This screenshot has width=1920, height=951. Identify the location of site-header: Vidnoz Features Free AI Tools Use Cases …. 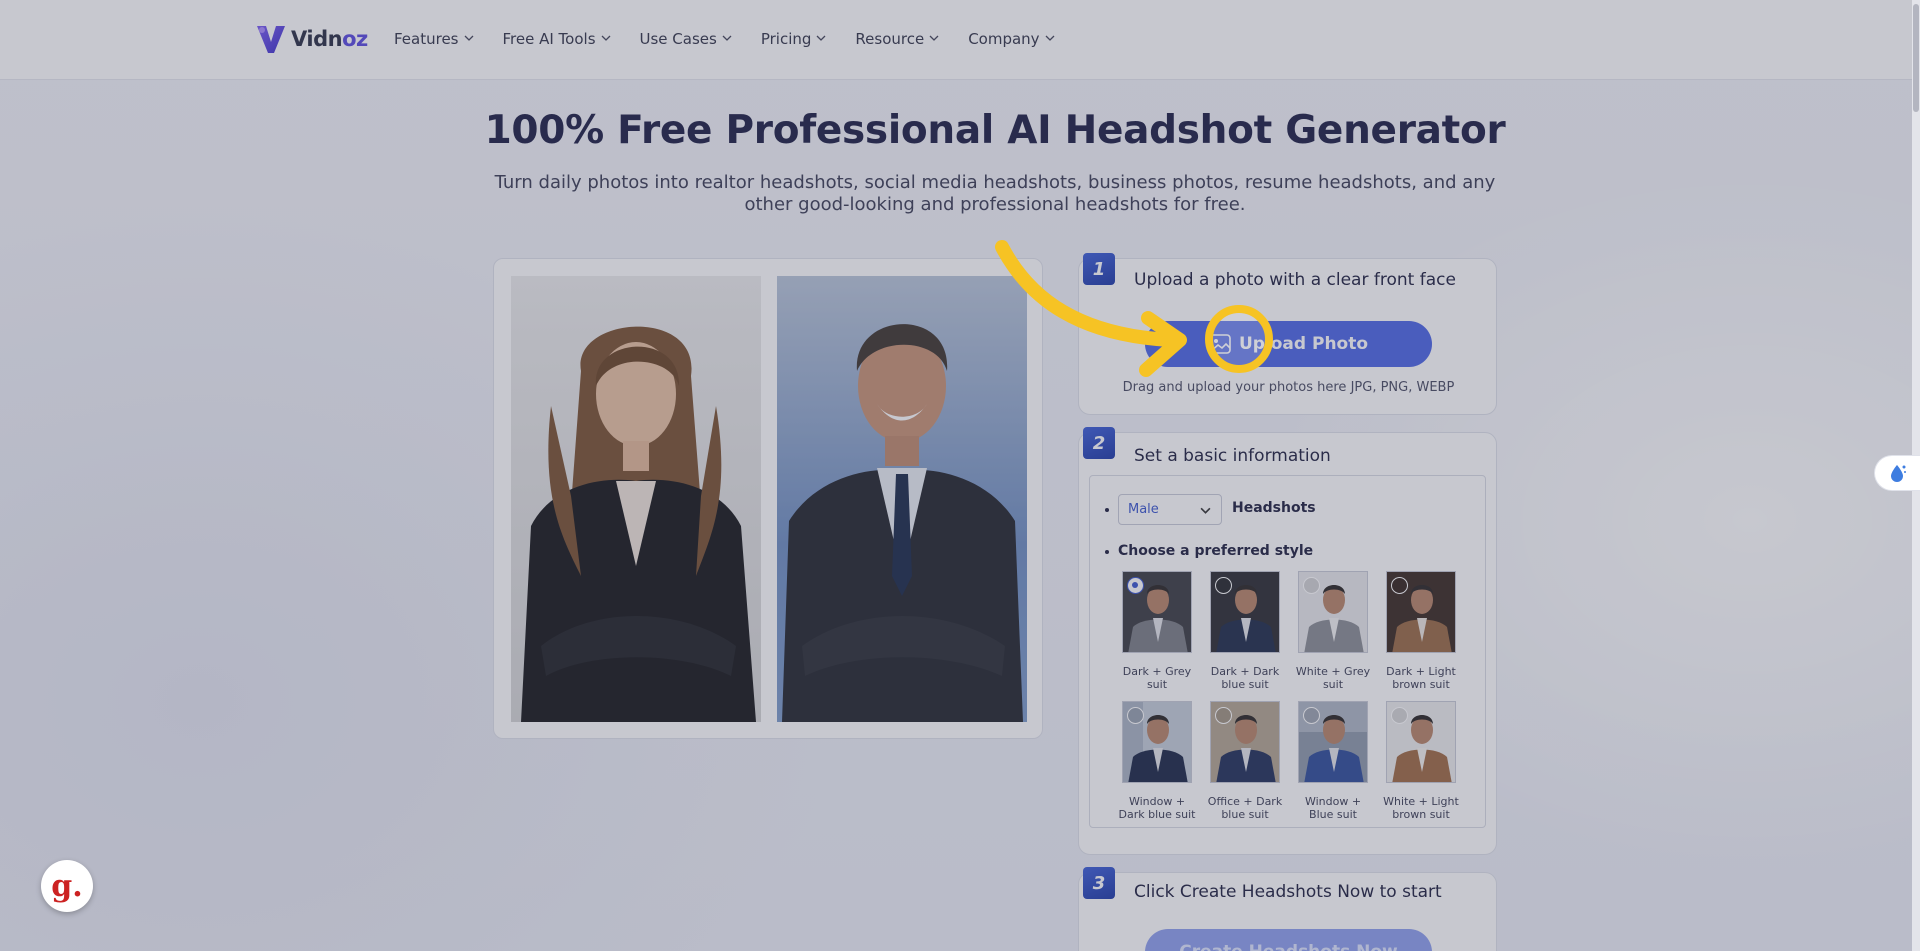
(960, 40).